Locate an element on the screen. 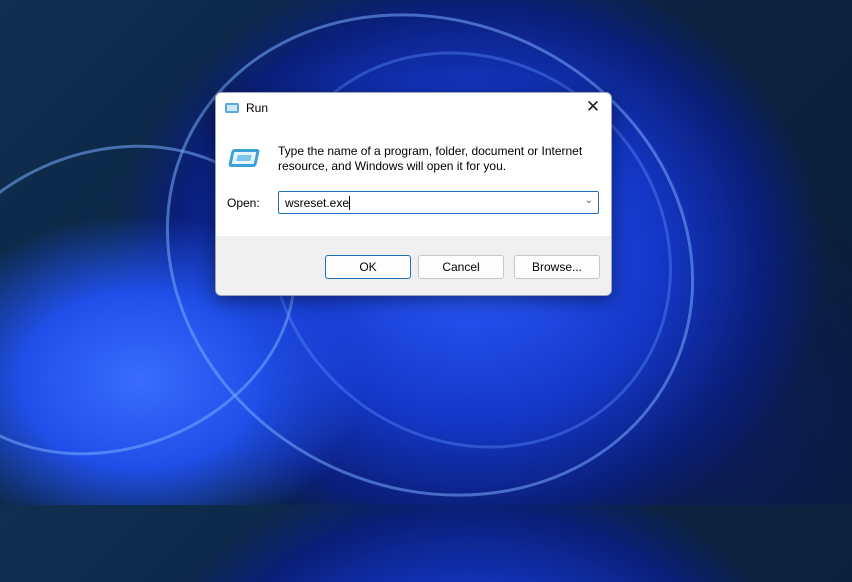 Image resolution: width=852 pixels, height=582 pixels. title-bar: Run is located at coordinates (413, 108).